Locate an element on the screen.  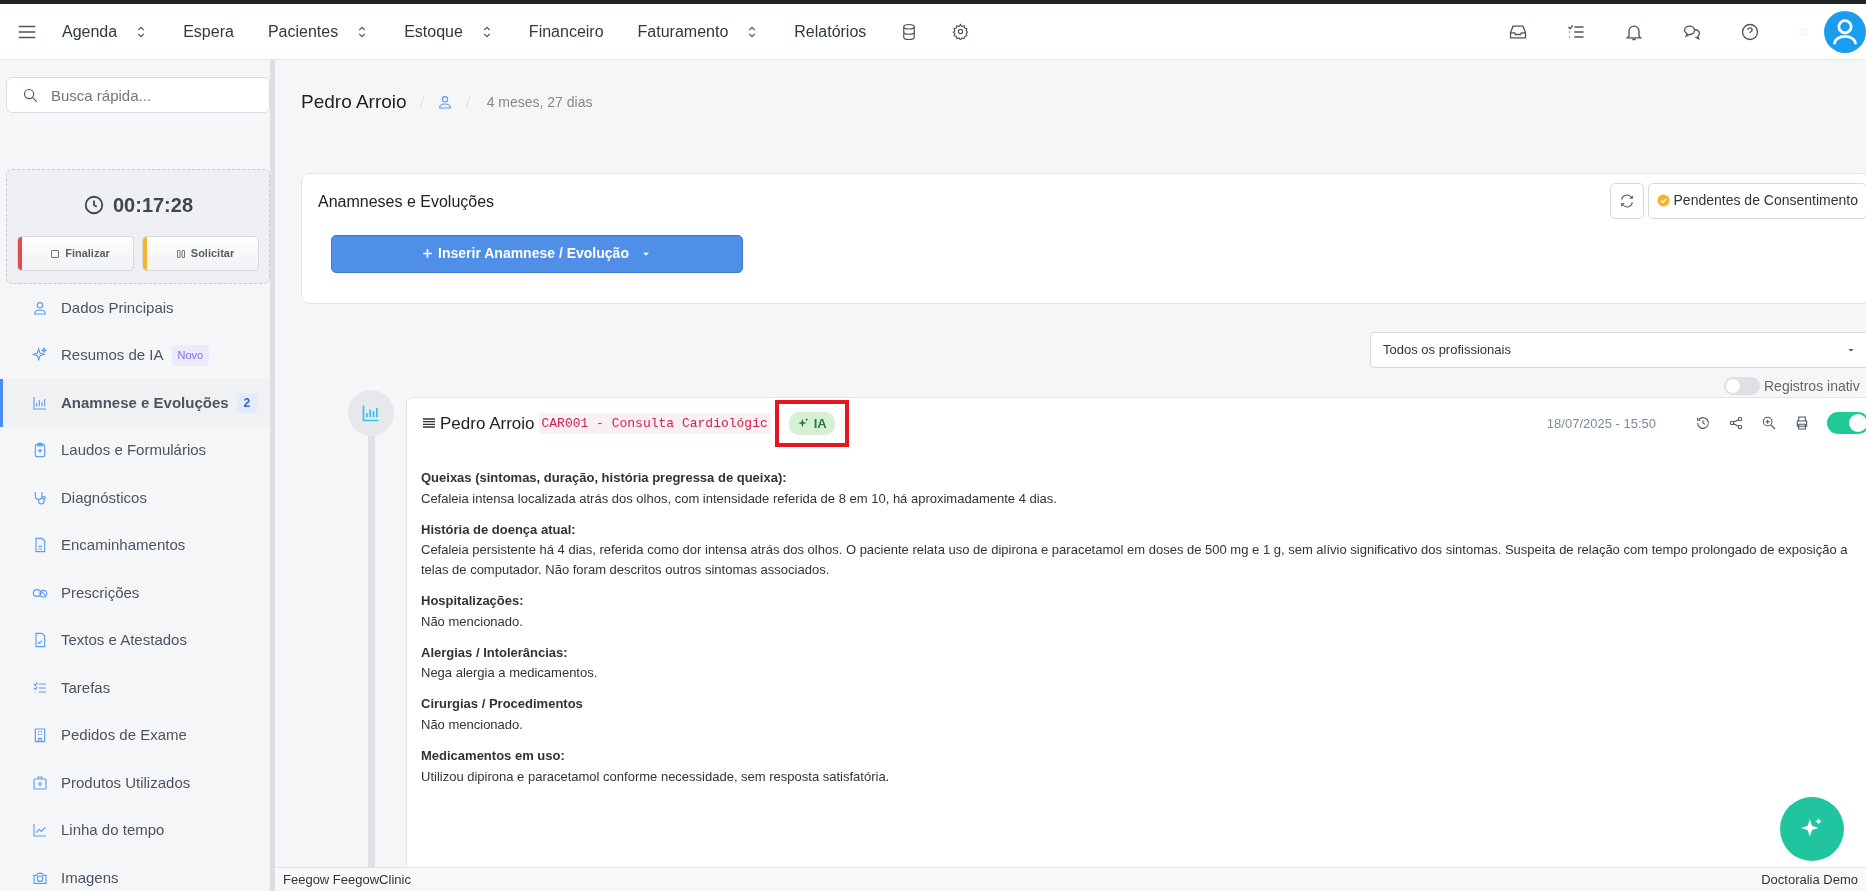
search-icon is located at coordinates (30, 95).